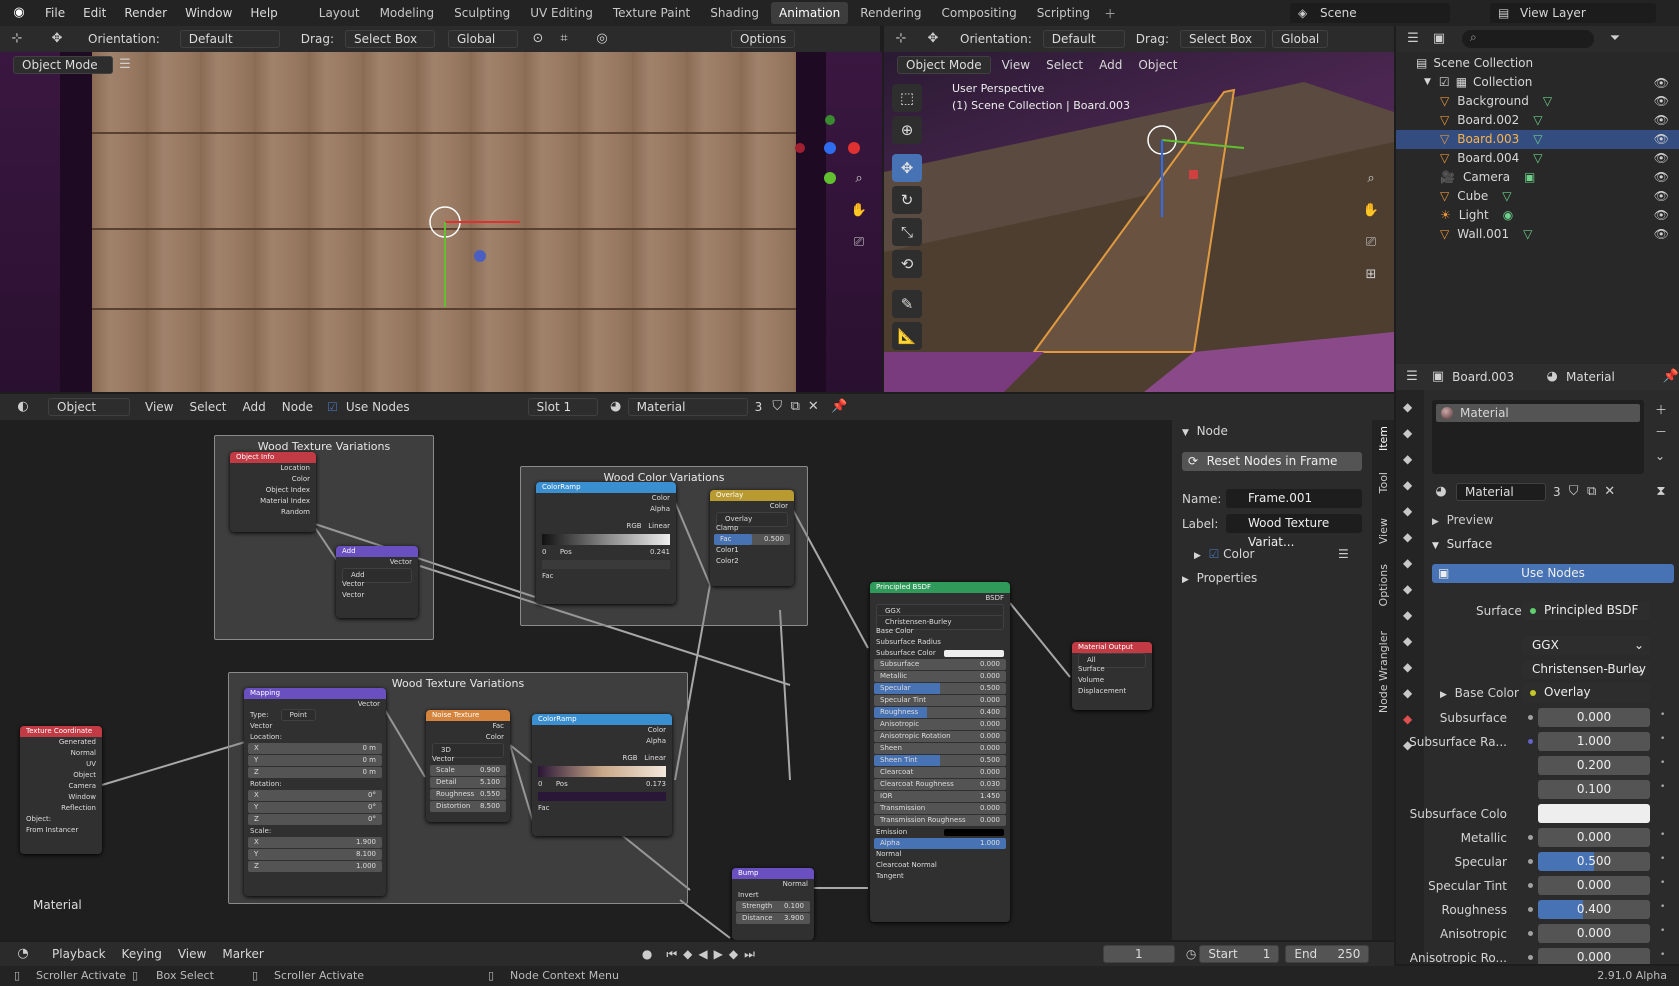  Describe the element at coordinates (17, 39) in the screenshot. I see `editor-type-icon: ⊹` at that location.